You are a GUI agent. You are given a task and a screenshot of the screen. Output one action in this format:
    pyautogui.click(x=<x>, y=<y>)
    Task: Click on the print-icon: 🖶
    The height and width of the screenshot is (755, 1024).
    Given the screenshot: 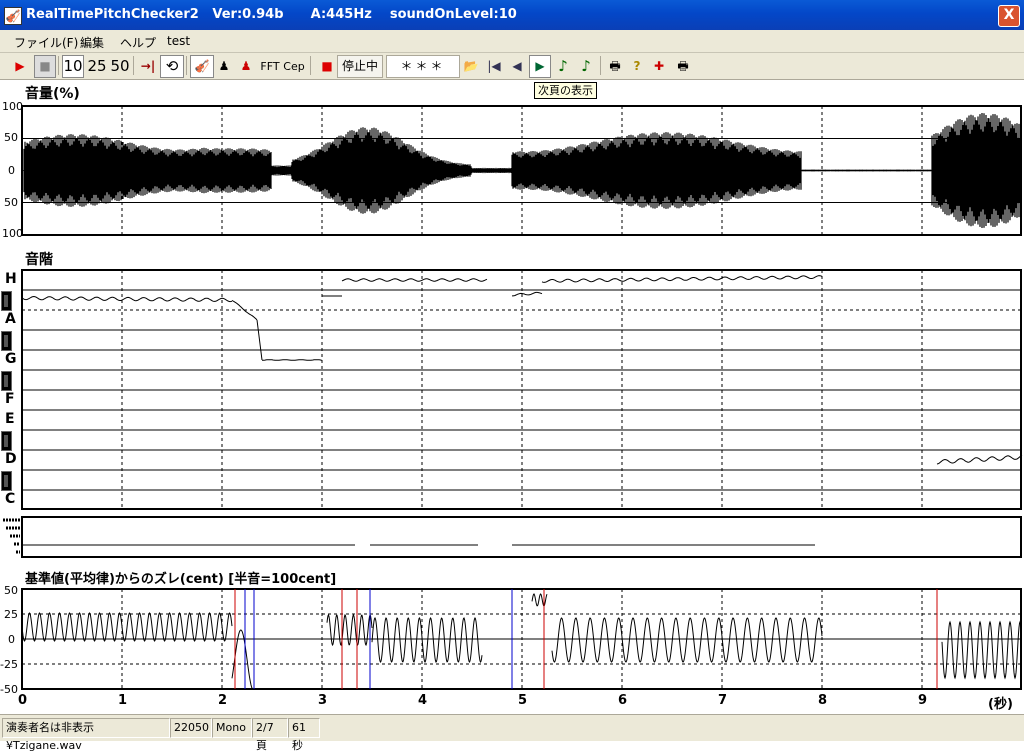 What is the action you would take?
    pyautogui.click(x=615, y=66)
    